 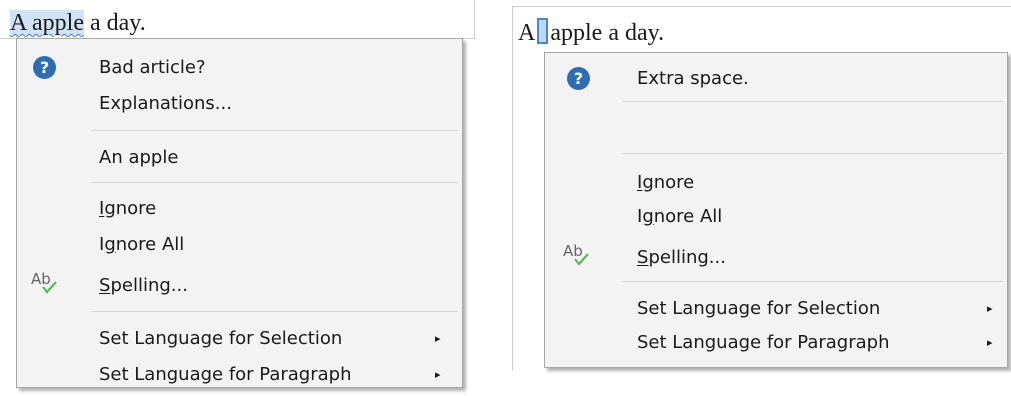 I want to click on suggestion-title: Bad article?, so click(x=239, y=67).